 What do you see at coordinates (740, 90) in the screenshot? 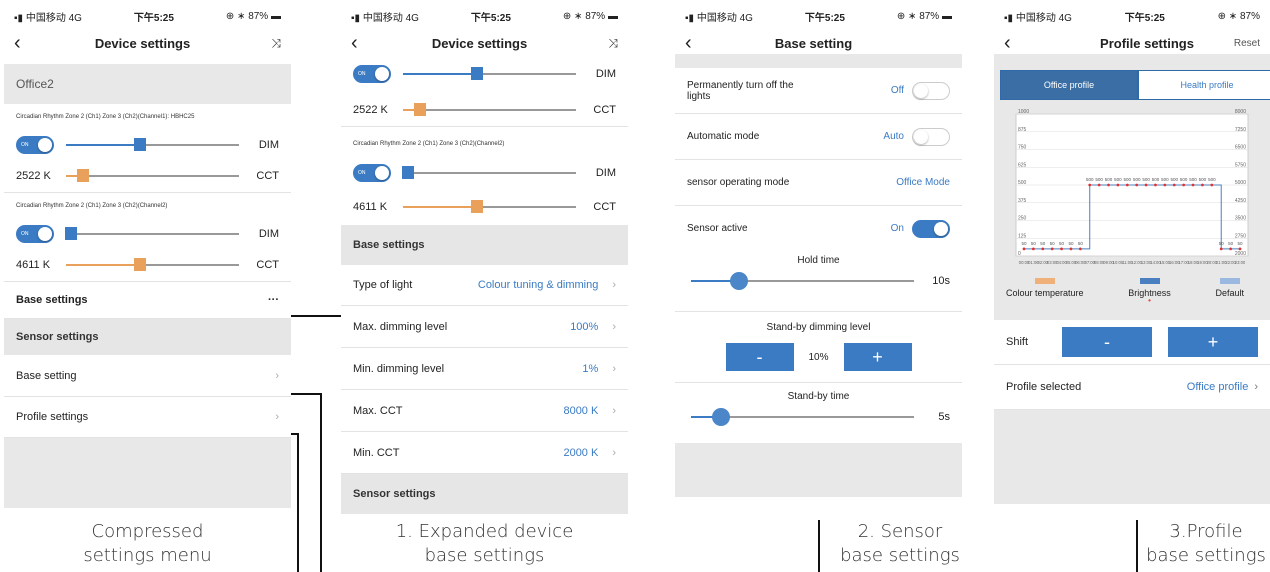
I see `perm-off-label: Permanently turn off the lights` at bounding box center [740, 90].